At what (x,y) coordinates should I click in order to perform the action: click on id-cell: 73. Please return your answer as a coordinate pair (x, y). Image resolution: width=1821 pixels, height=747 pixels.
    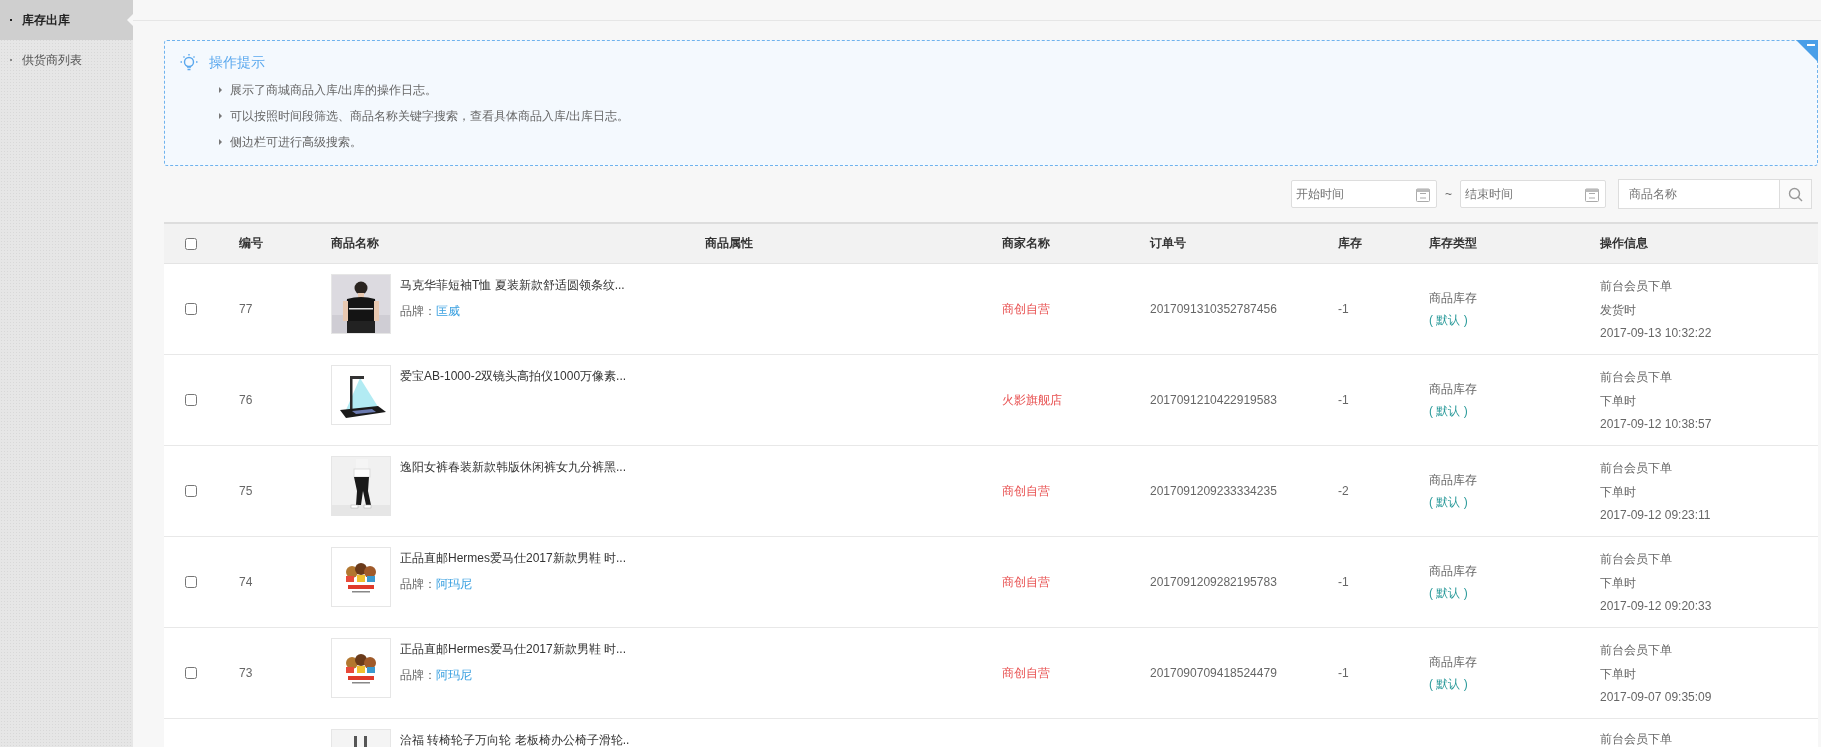
    Looking at the image, I should click on (246, 673).